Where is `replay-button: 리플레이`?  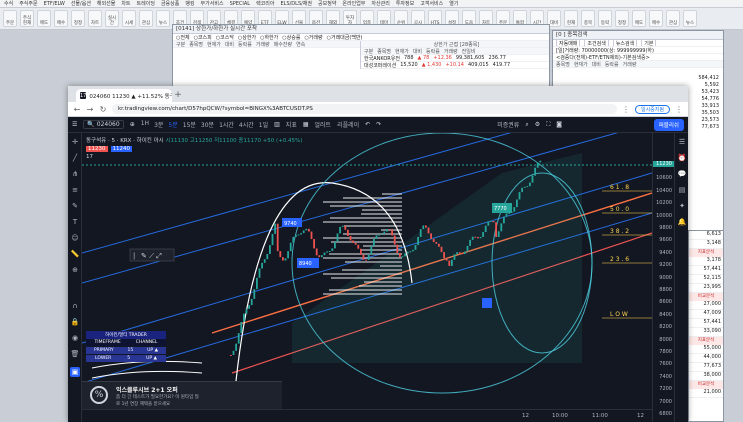 replay-button: 리플레이 is located at coordinates (348, 124).